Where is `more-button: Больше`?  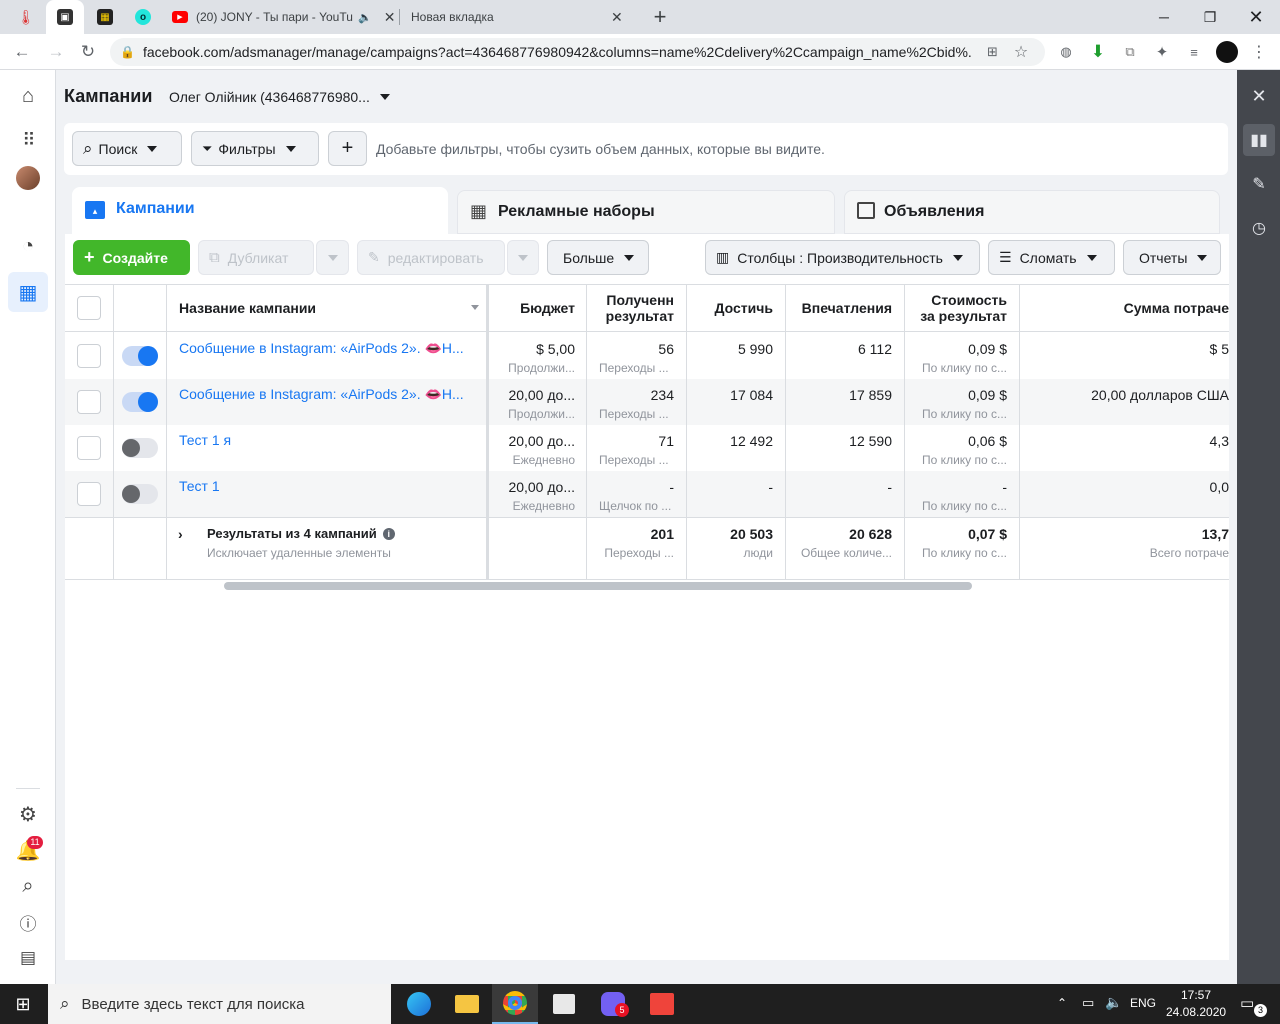 more-button: Больше is located at coordinates (598, 257).